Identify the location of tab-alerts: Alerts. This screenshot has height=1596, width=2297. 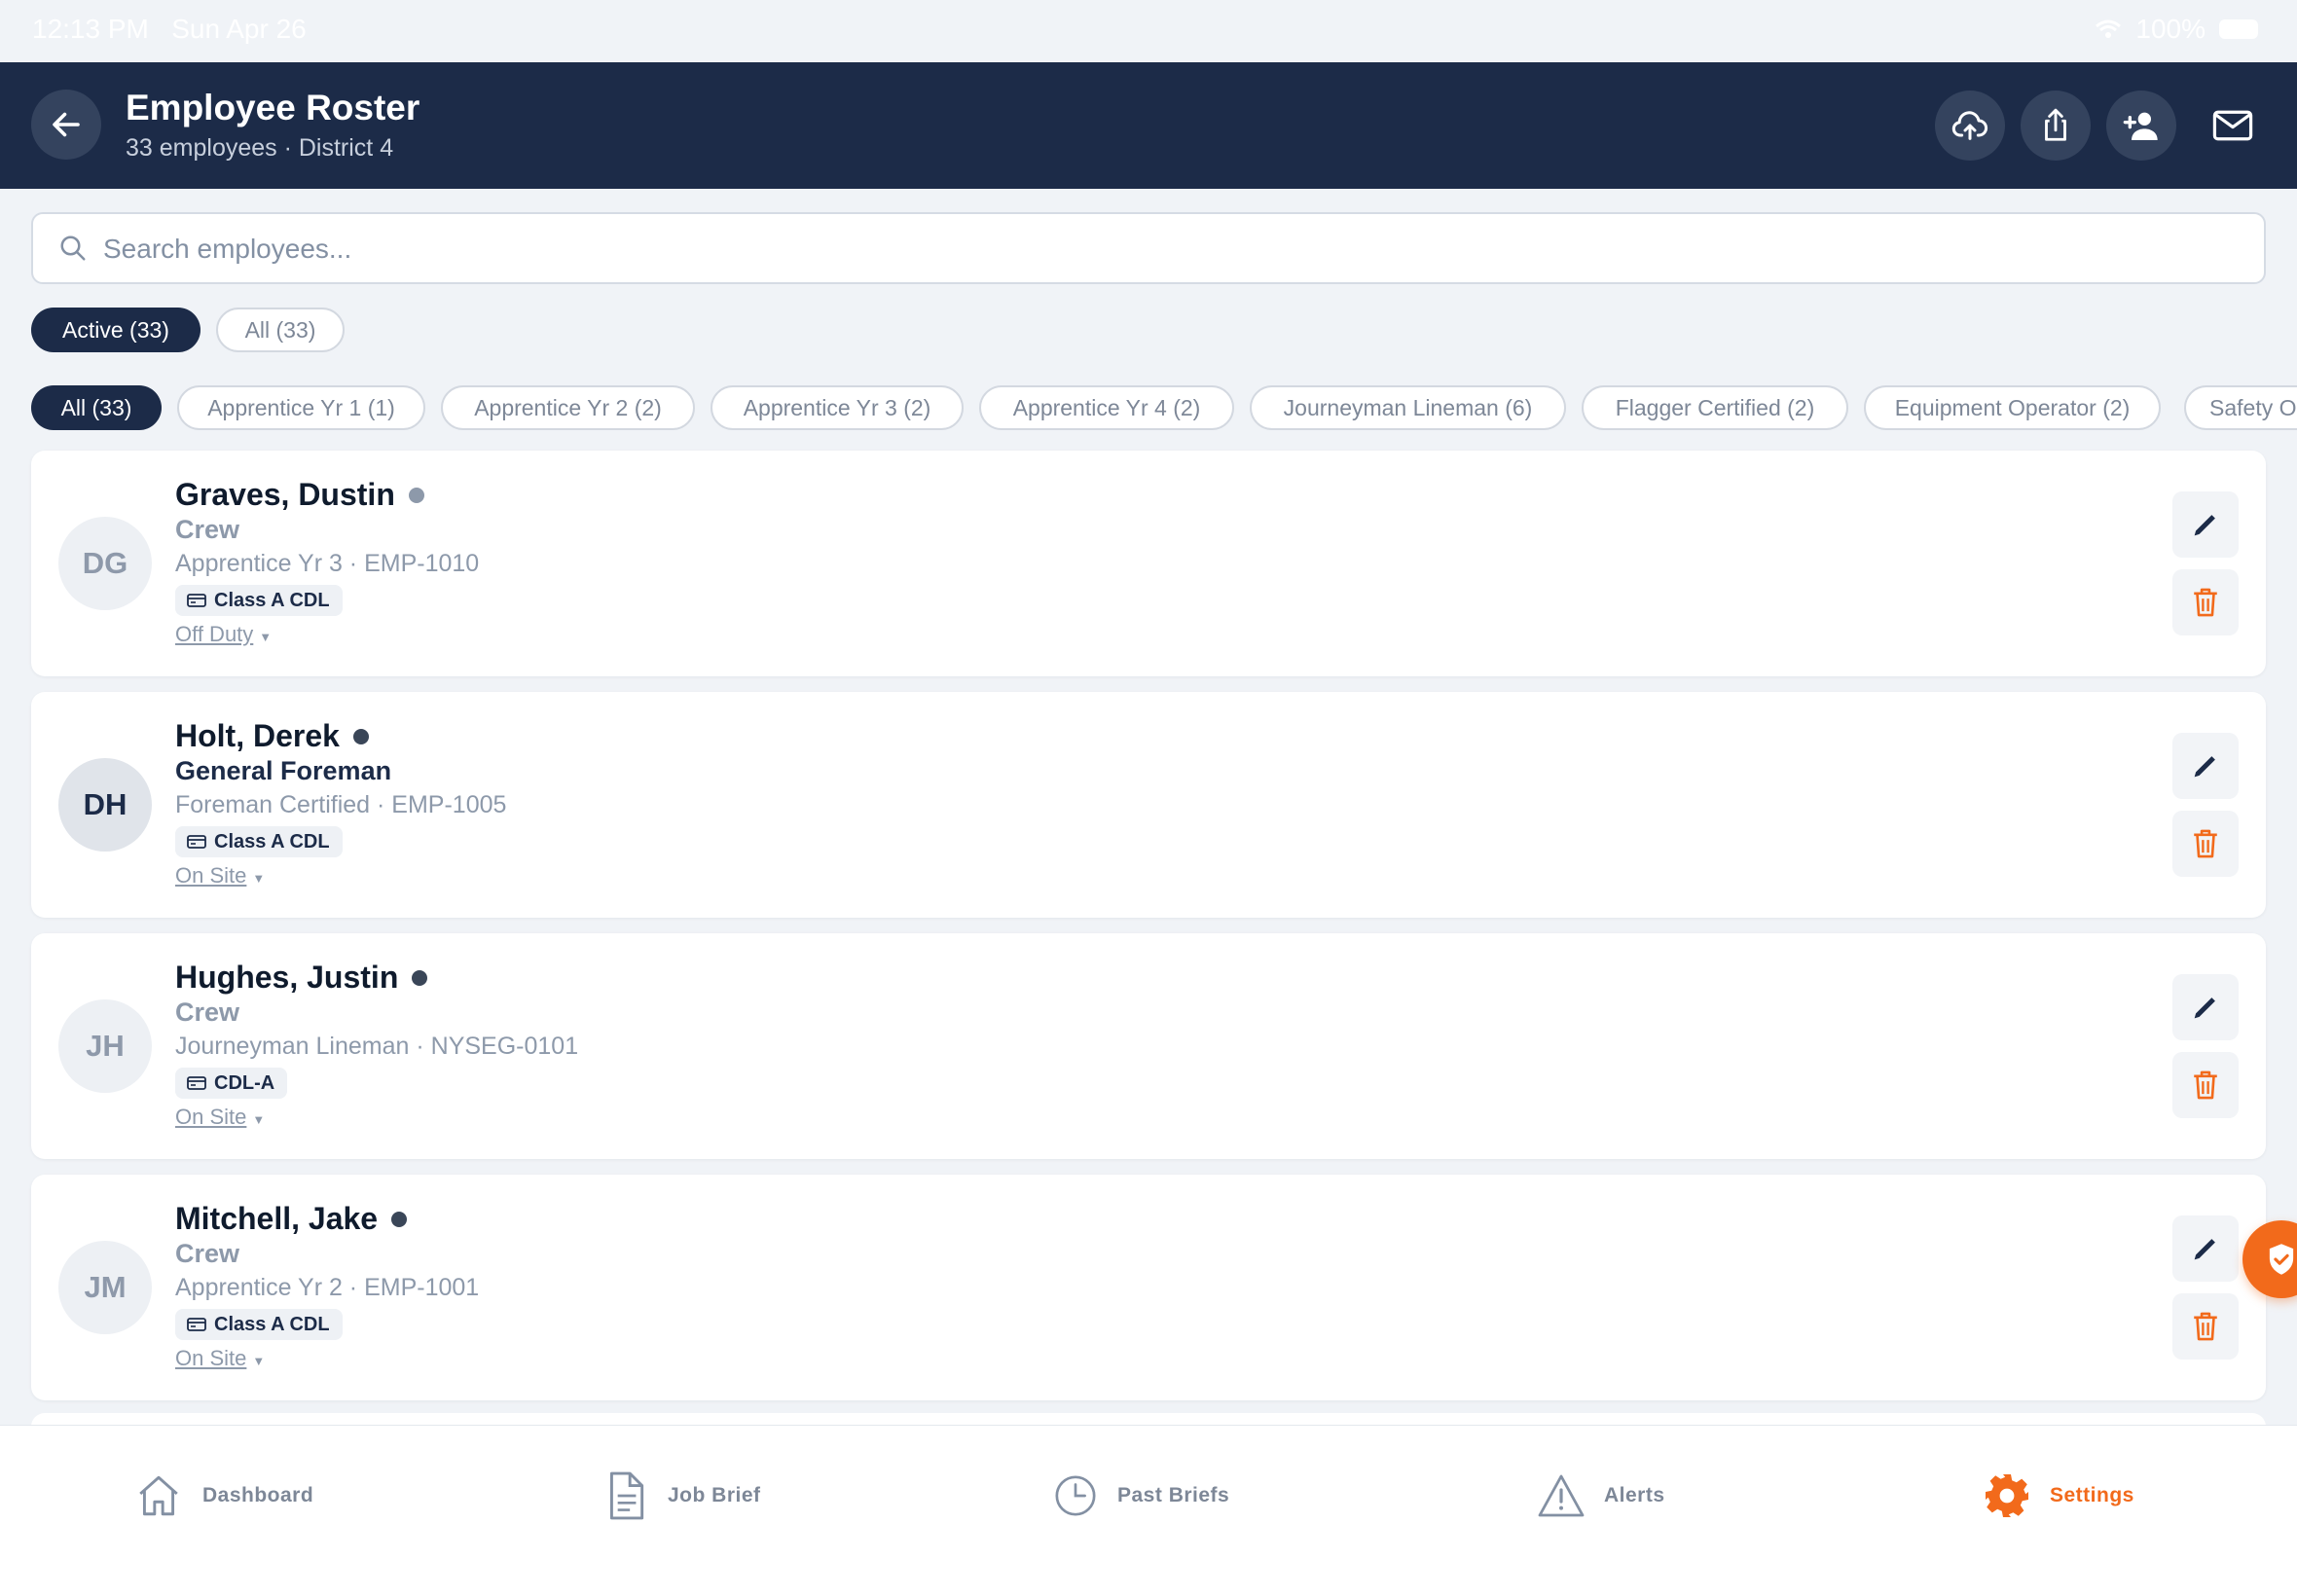
(1602, 1496).